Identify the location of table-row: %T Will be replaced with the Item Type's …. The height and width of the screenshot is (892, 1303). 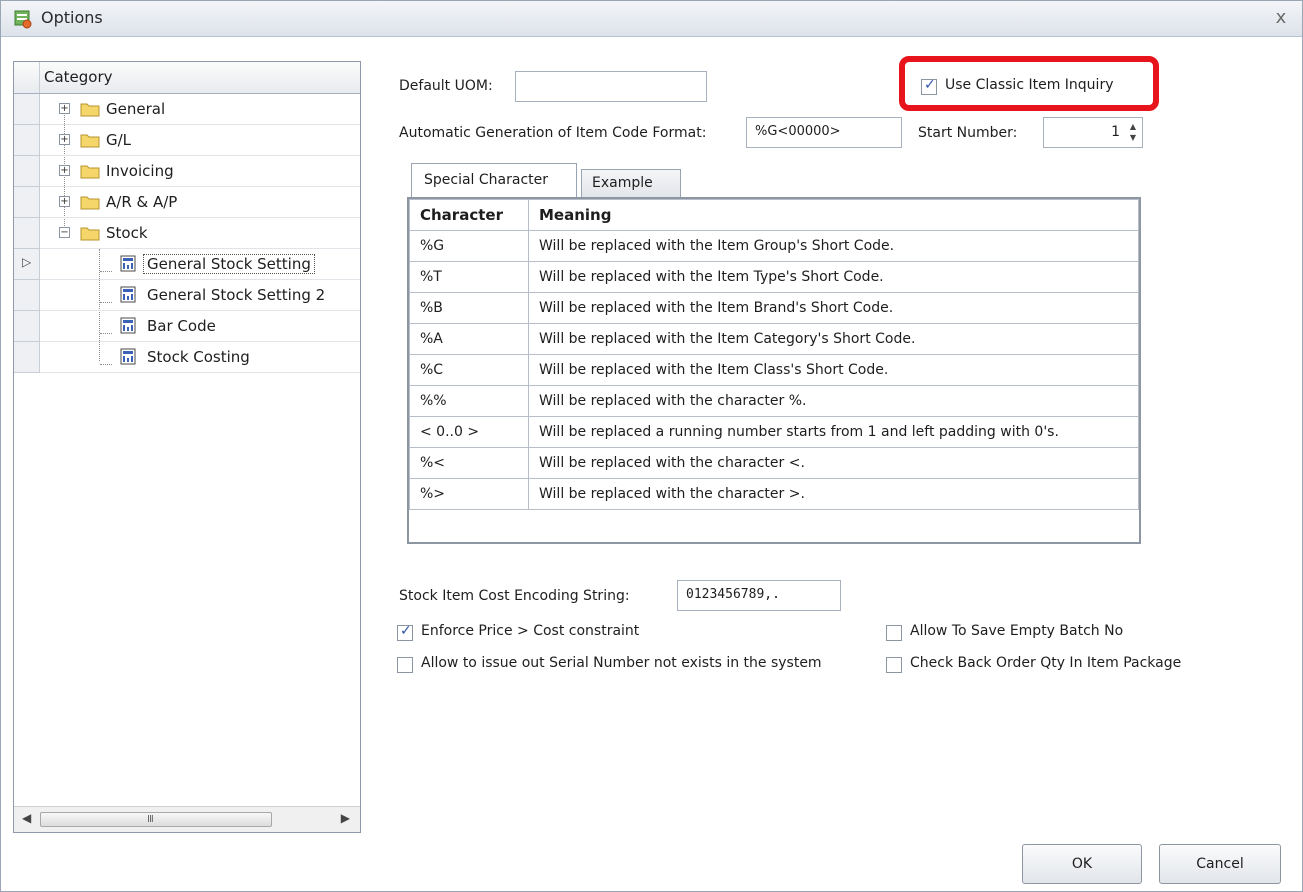
(774, 277).